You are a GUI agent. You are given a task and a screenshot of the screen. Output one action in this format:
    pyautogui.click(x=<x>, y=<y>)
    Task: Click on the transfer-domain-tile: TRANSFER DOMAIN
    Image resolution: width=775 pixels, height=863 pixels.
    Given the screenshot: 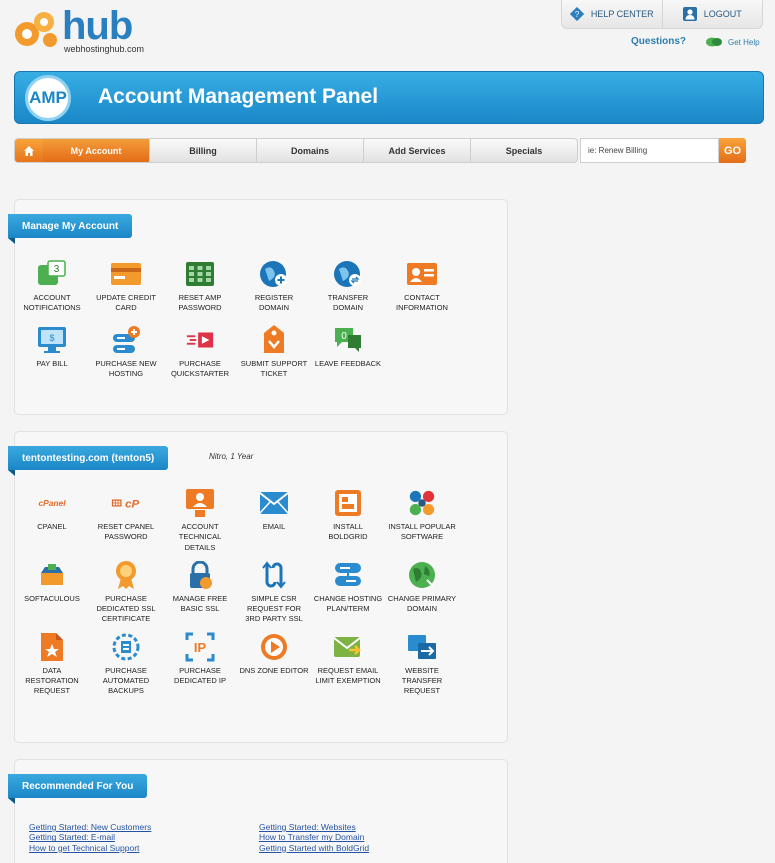 What is the action you would take?
    pyautogui.click(x=348, y=287)
    